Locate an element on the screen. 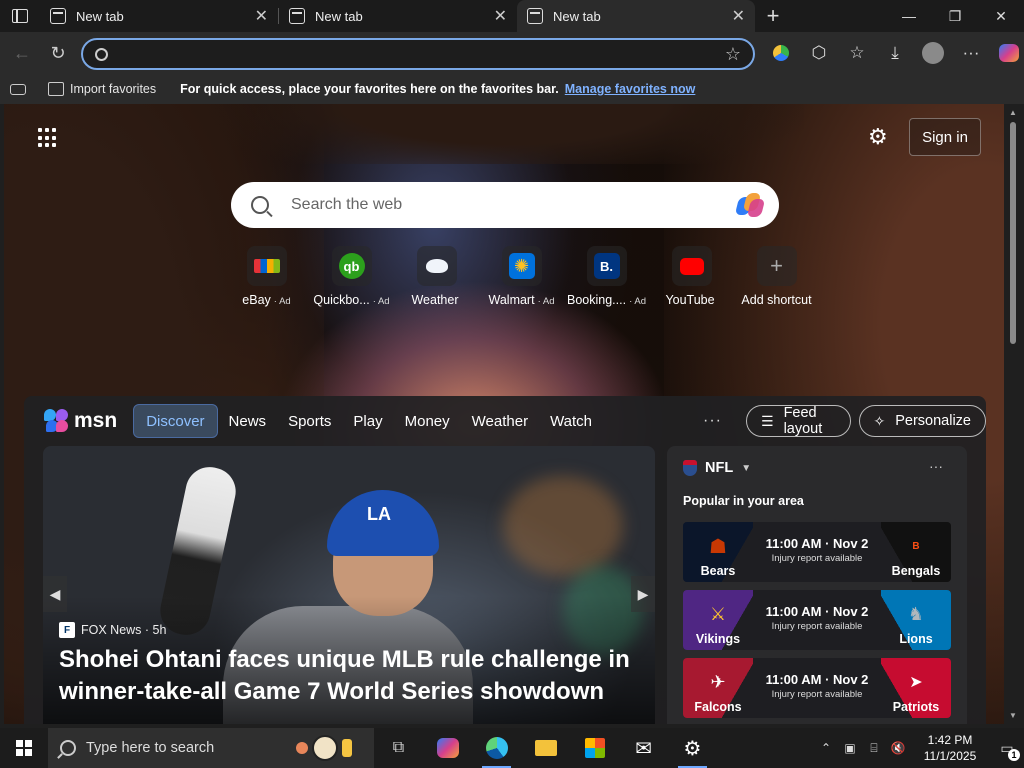  add-shortcut-button: + Add shortcut is located at coordinates (776, 276).